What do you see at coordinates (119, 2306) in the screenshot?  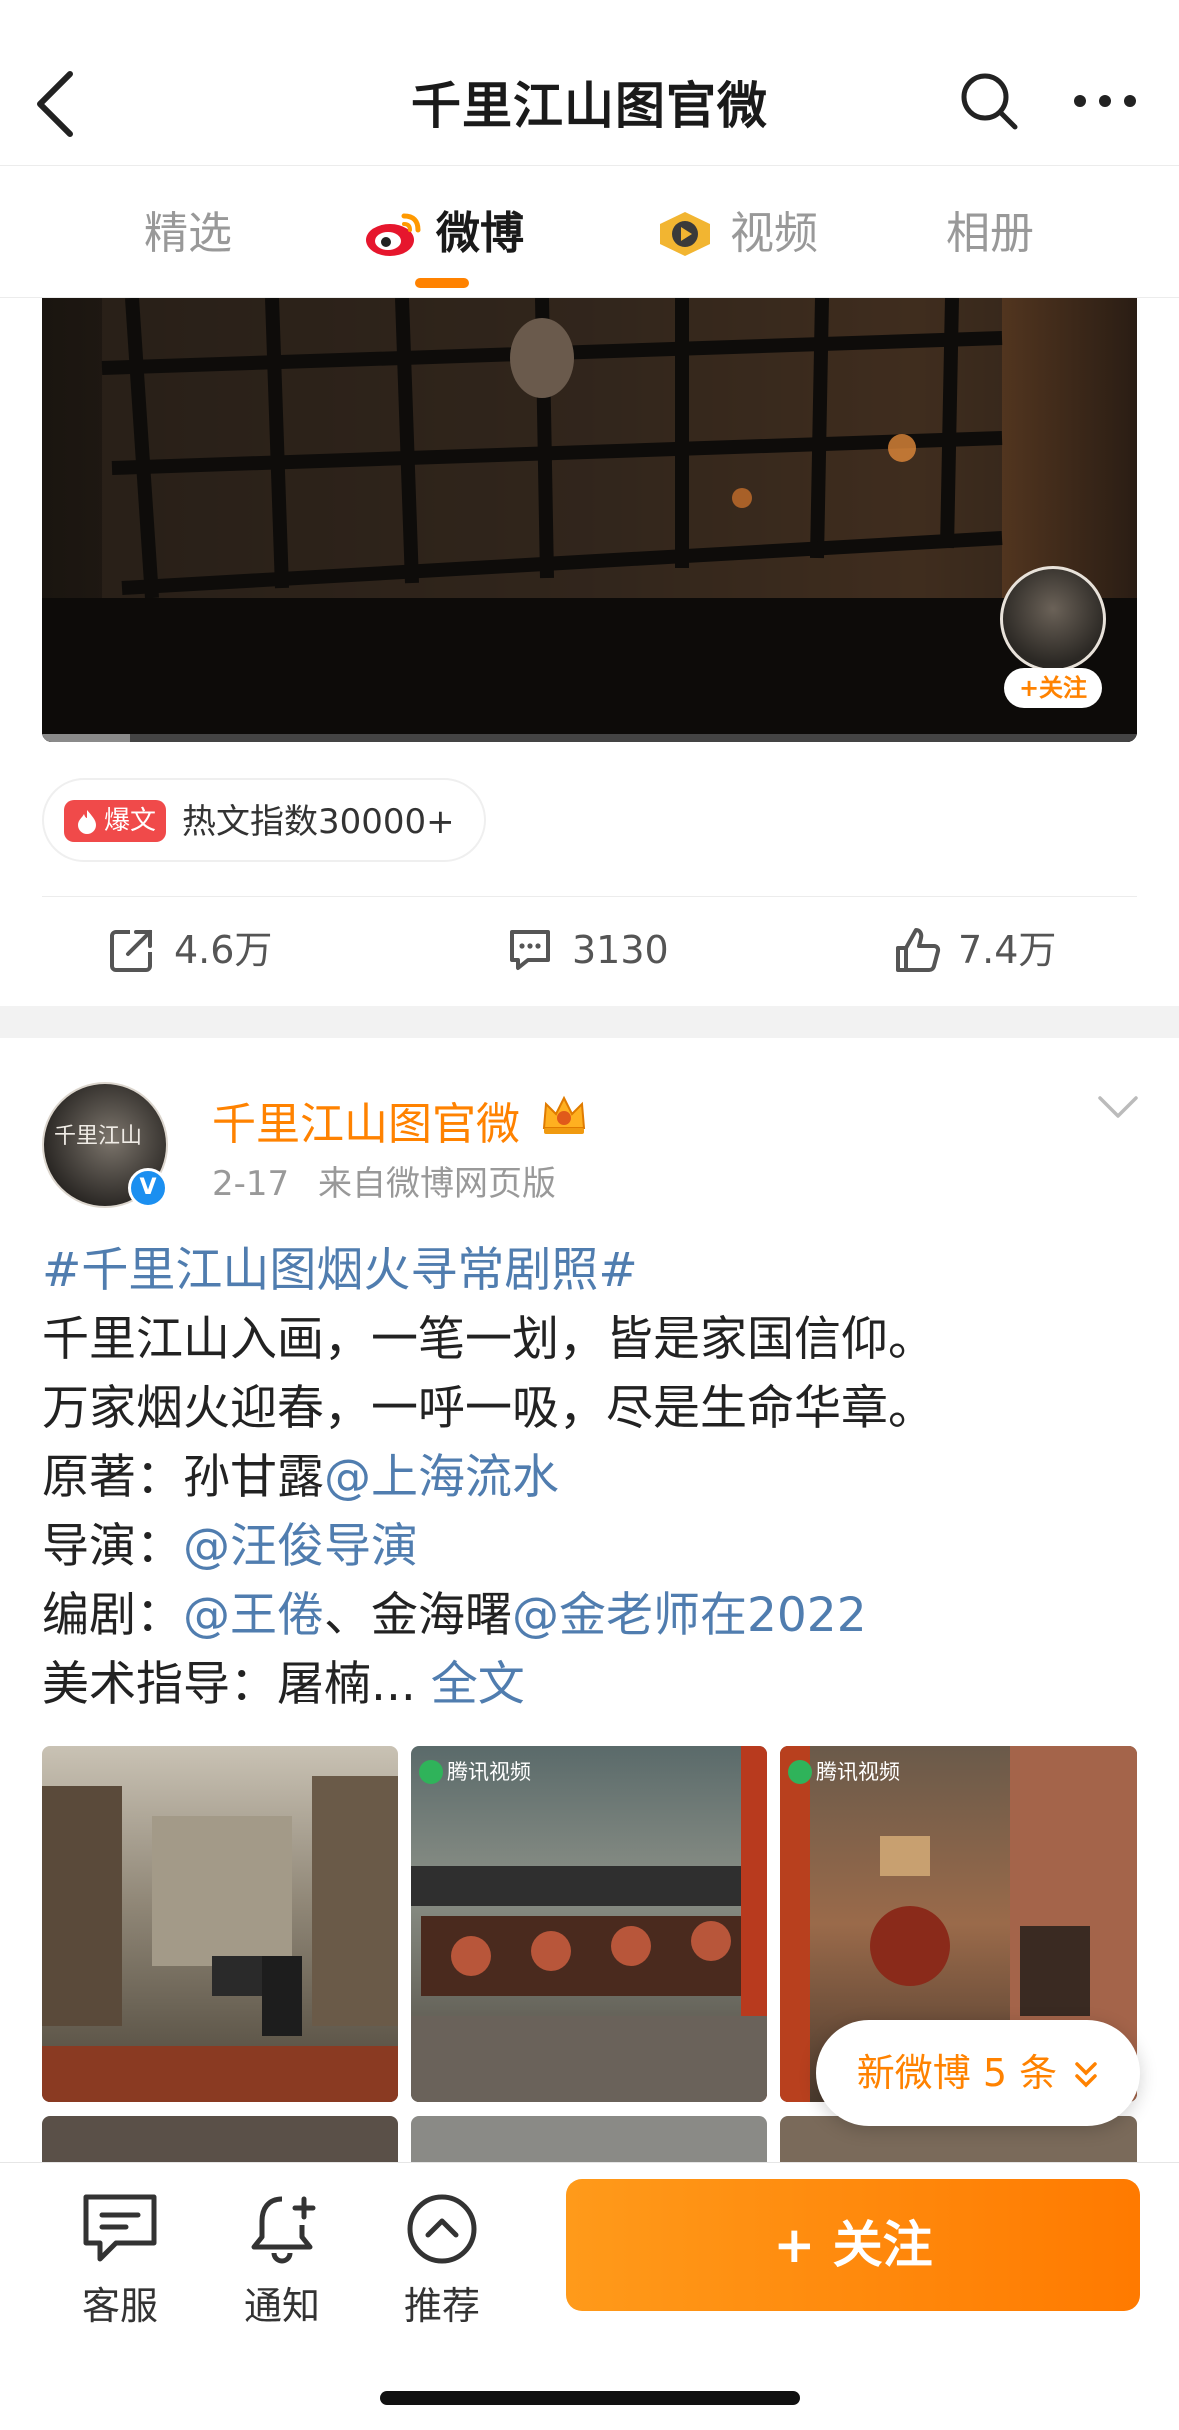 I see `customer-service-label: 客服` at bounding box center [119, 2306].